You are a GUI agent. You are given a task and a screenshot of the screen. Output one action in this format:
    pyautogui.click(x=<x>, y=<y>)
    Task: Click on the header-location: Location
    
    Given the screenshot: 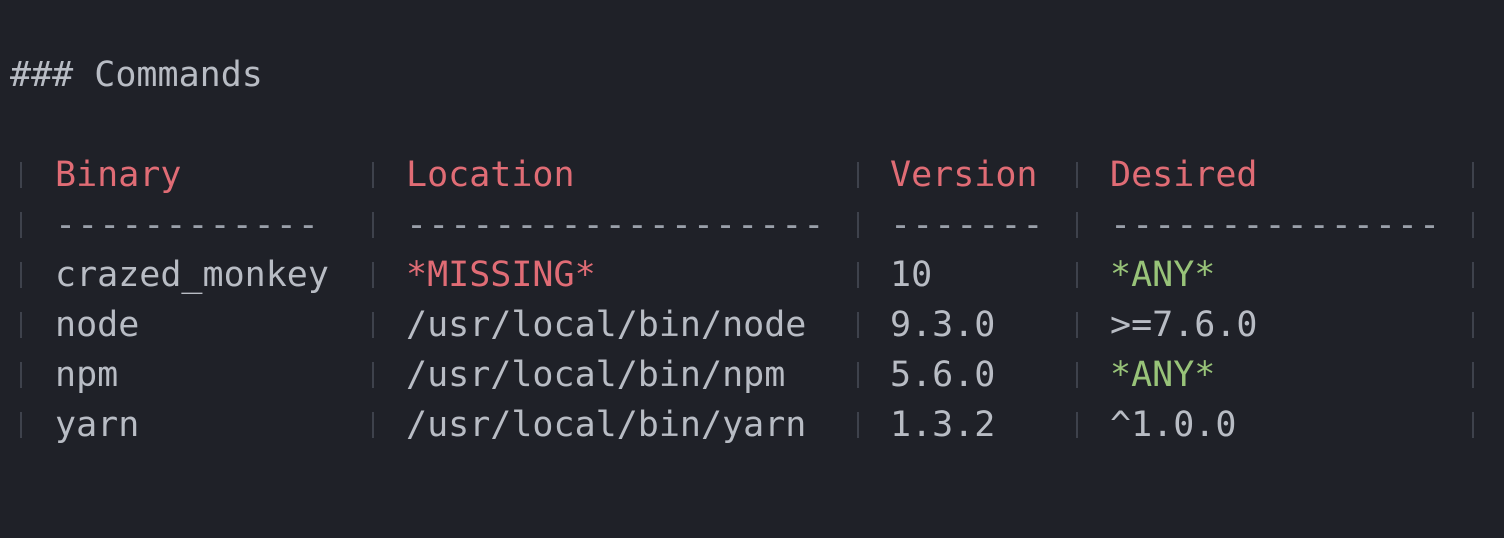 What is the action you would take?
    pyautogui.click(x=490, y=175)
    